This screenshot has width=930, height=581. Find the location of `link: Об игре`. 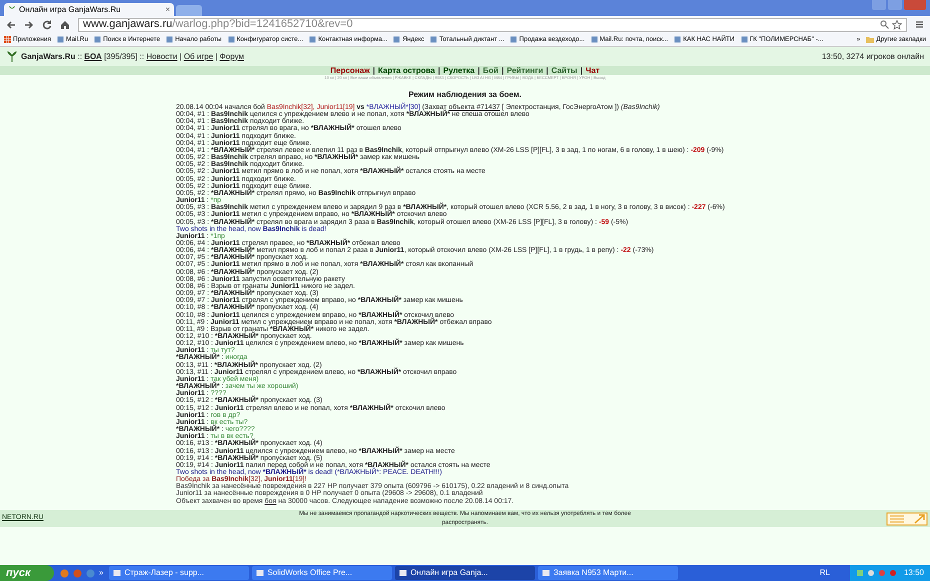

link: Об игре is located at coordinates (199, 56).